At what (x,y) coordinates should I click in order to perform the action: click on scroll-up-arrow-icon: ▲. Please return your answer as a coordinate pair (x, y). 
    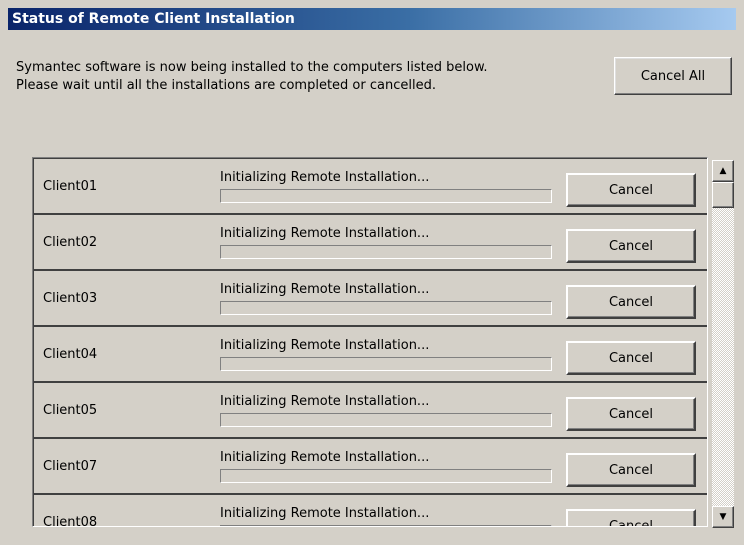
    Looking at the image, I should click on (723, 170).